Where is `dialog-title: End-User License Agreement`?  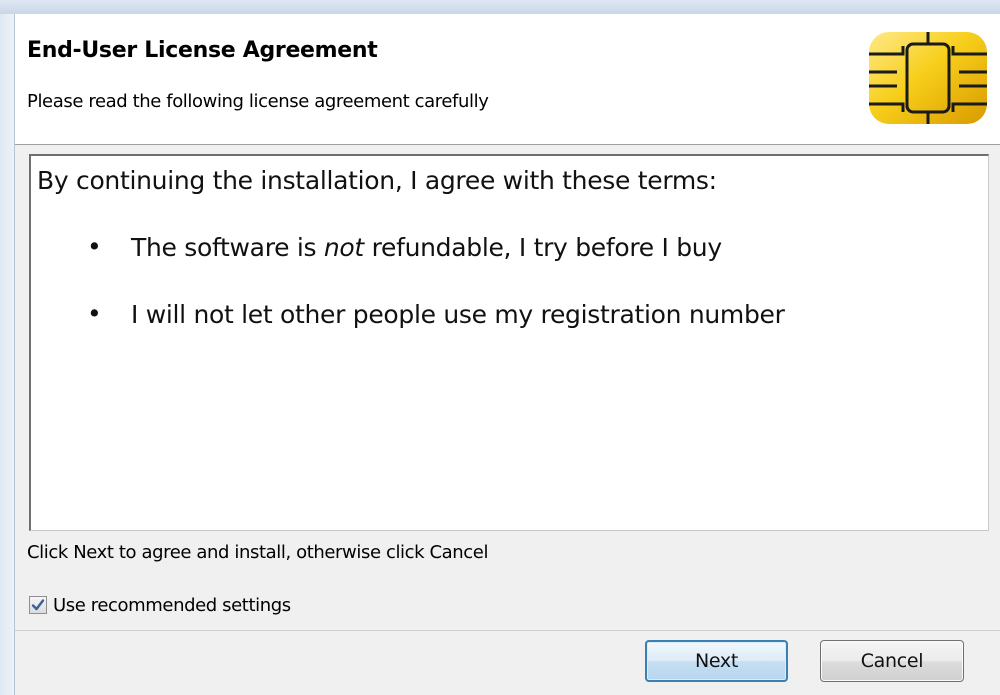
dialog-title: End-User License Agreement is located at coordinates (202, 50).